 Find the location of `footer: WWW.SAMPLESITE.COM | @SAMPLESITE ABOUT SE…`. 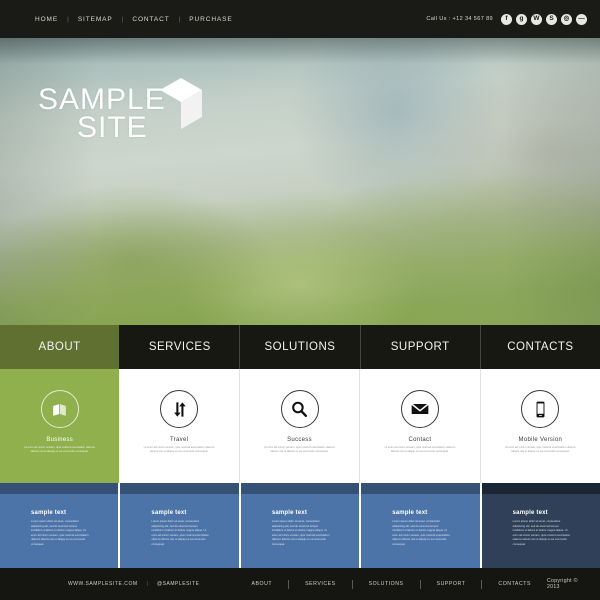

footer: WWW.SAMPLESITE.COM | @SAMPLESITE ABOUT SE… is located at coordinates (300, 584).